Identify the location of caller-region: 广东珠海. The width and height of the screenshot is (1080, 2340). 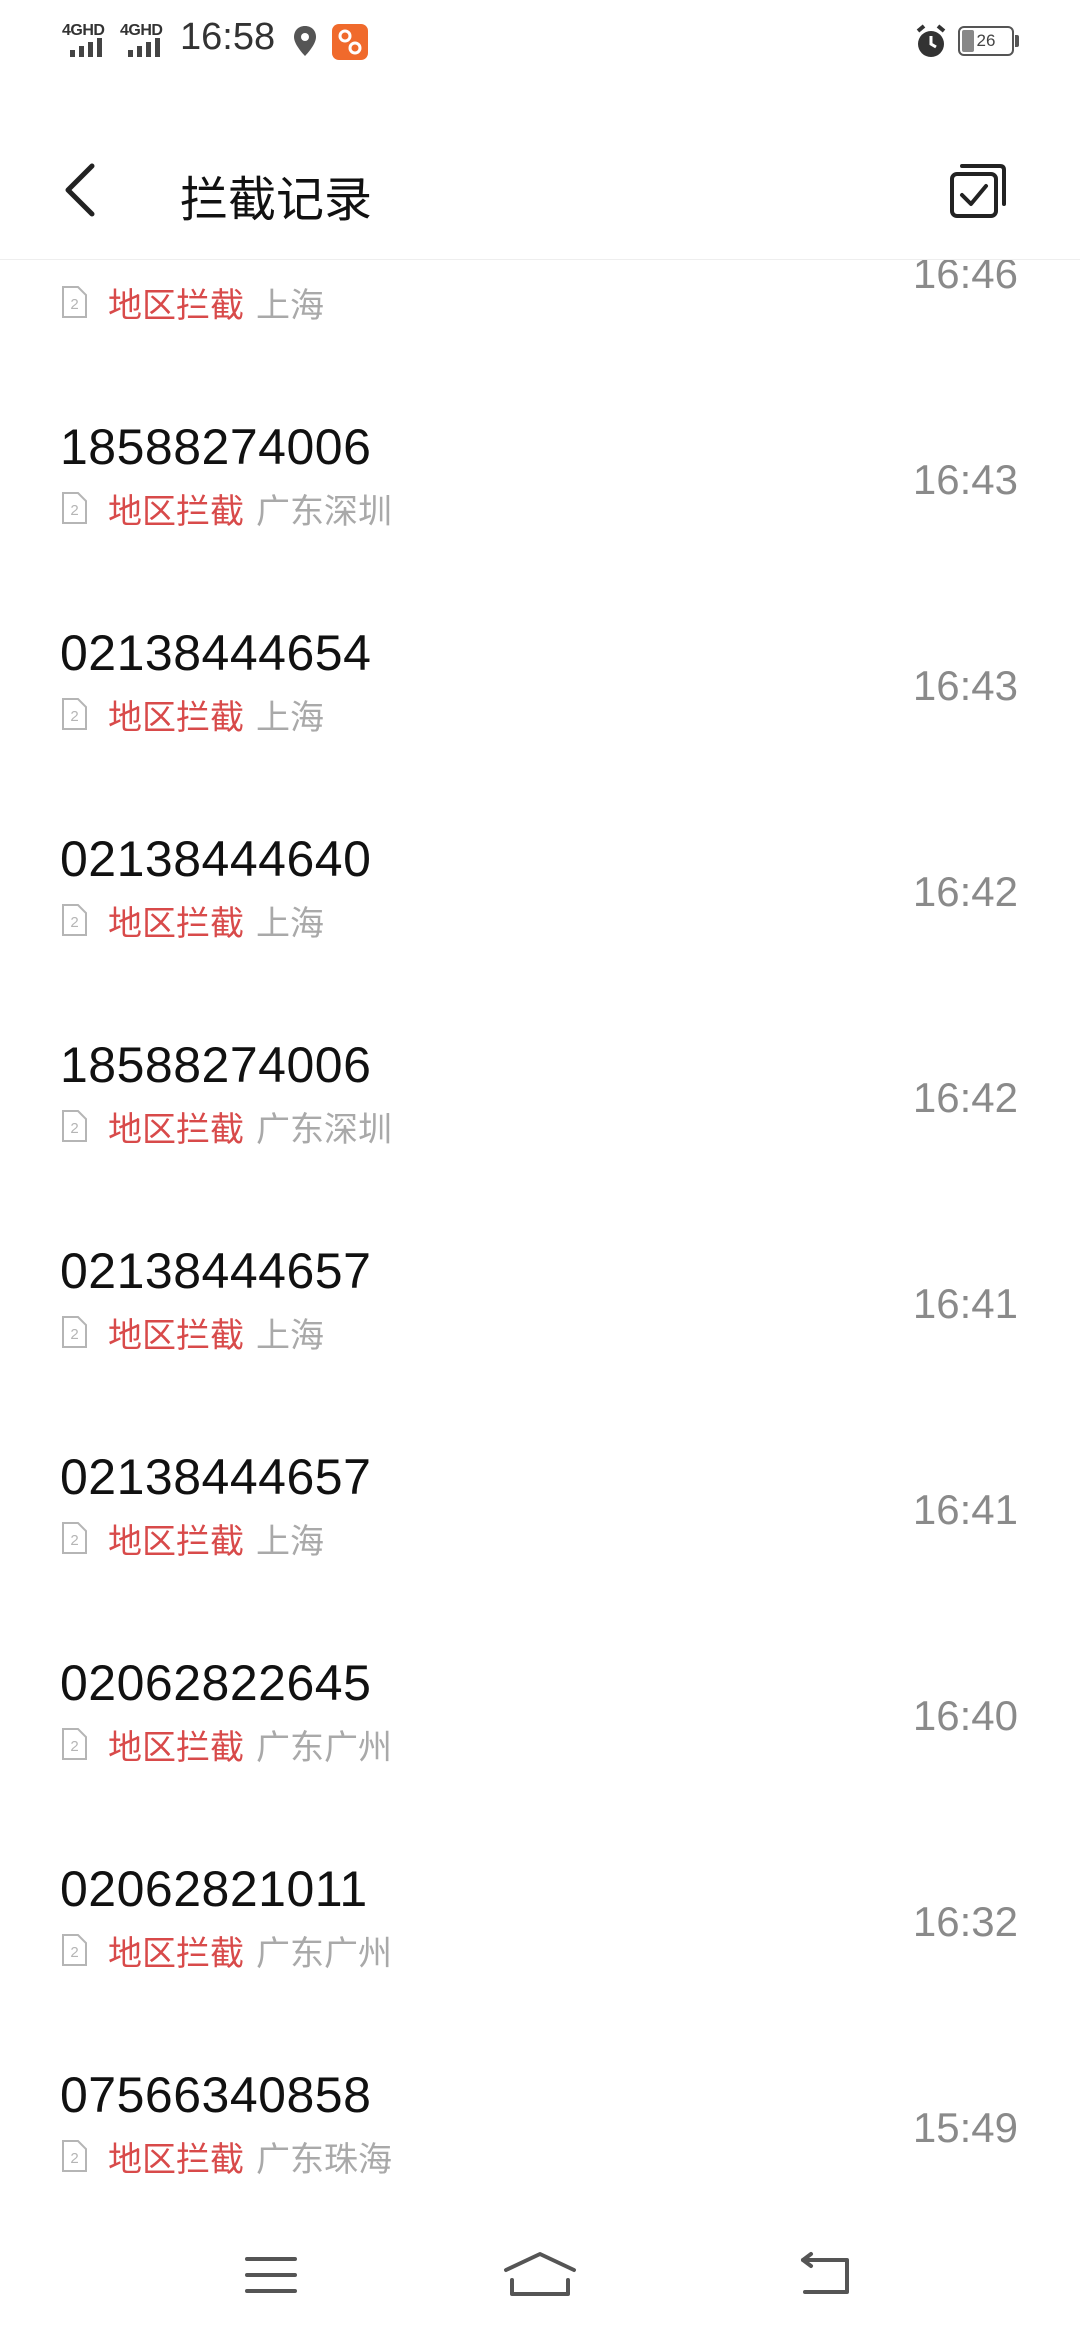
(324, 2159).